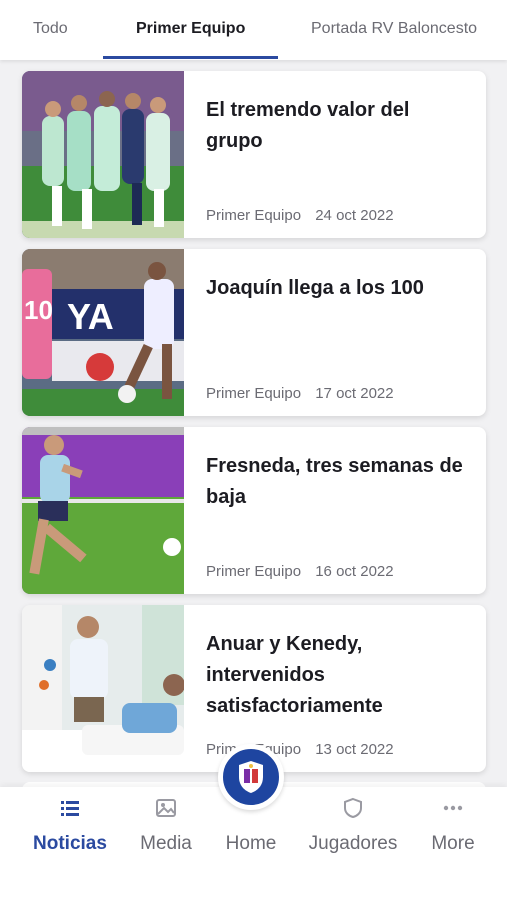  What do you see at coordinates (103, 510) in the screenshot?
I see `player-training-photo` at bounding box center [103, 510].